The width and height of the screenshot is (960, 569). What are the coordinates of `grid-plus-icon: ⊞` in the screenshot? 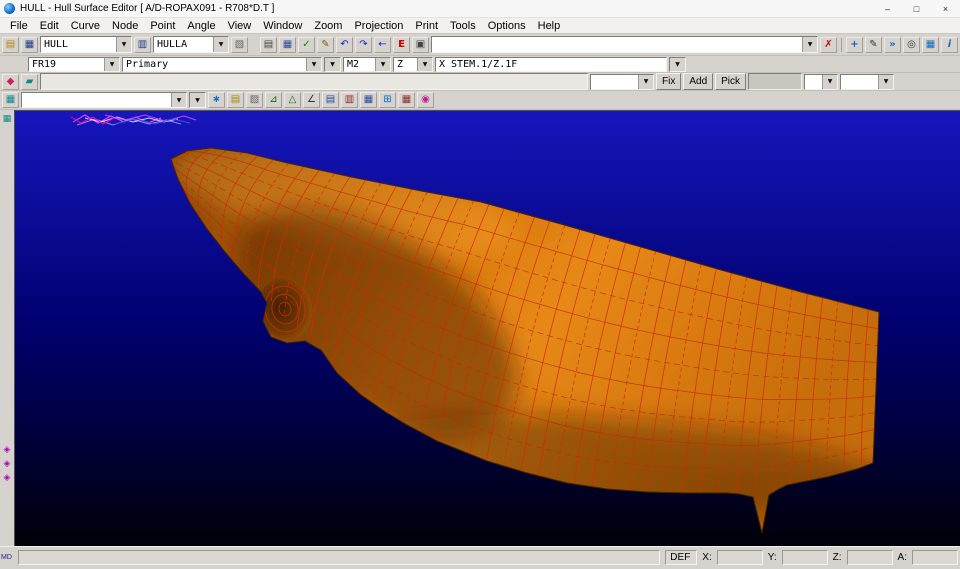 It's located at (387, 100).